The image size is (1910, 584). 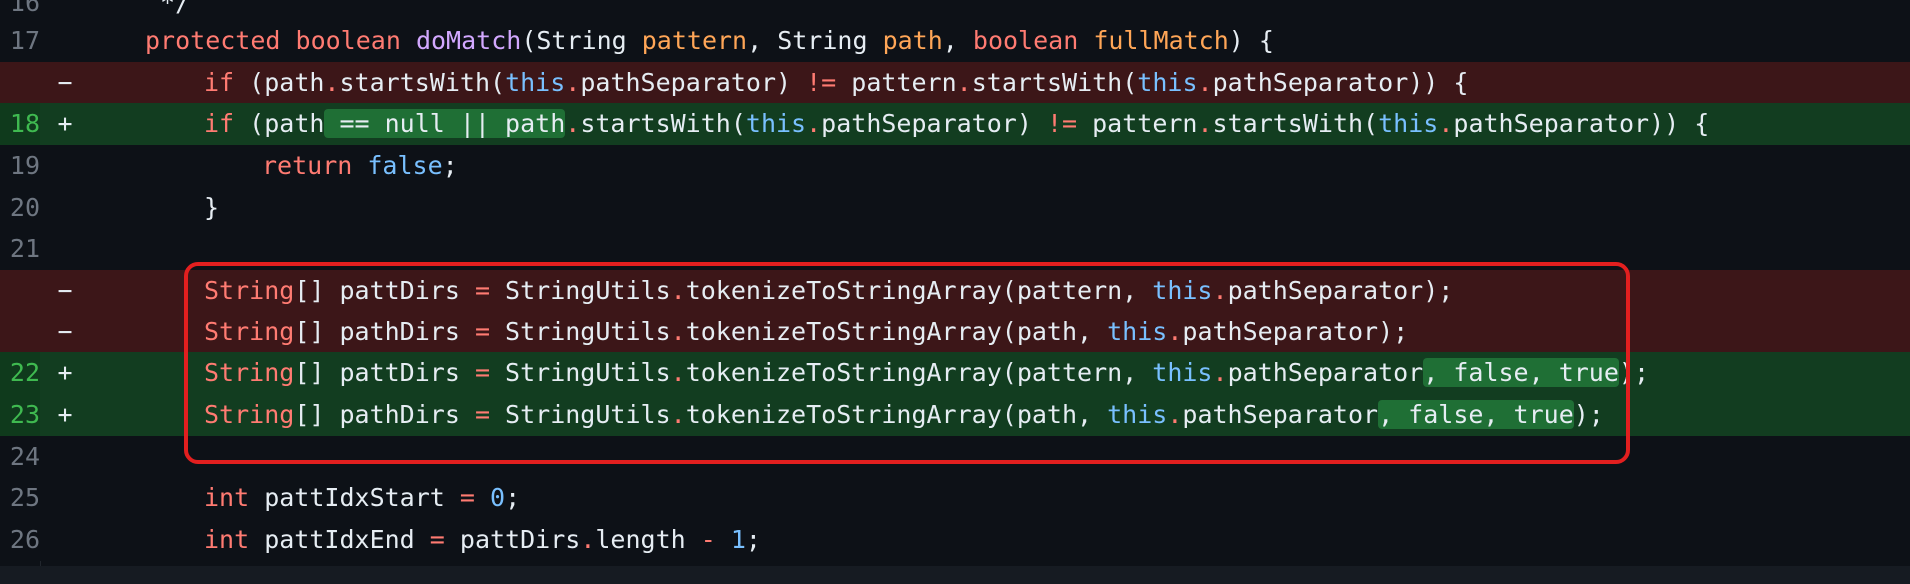 What do you see at coordinates (20, 415) in the screenshot?
I see `line-number: 23` at bounding box center [20, 415].